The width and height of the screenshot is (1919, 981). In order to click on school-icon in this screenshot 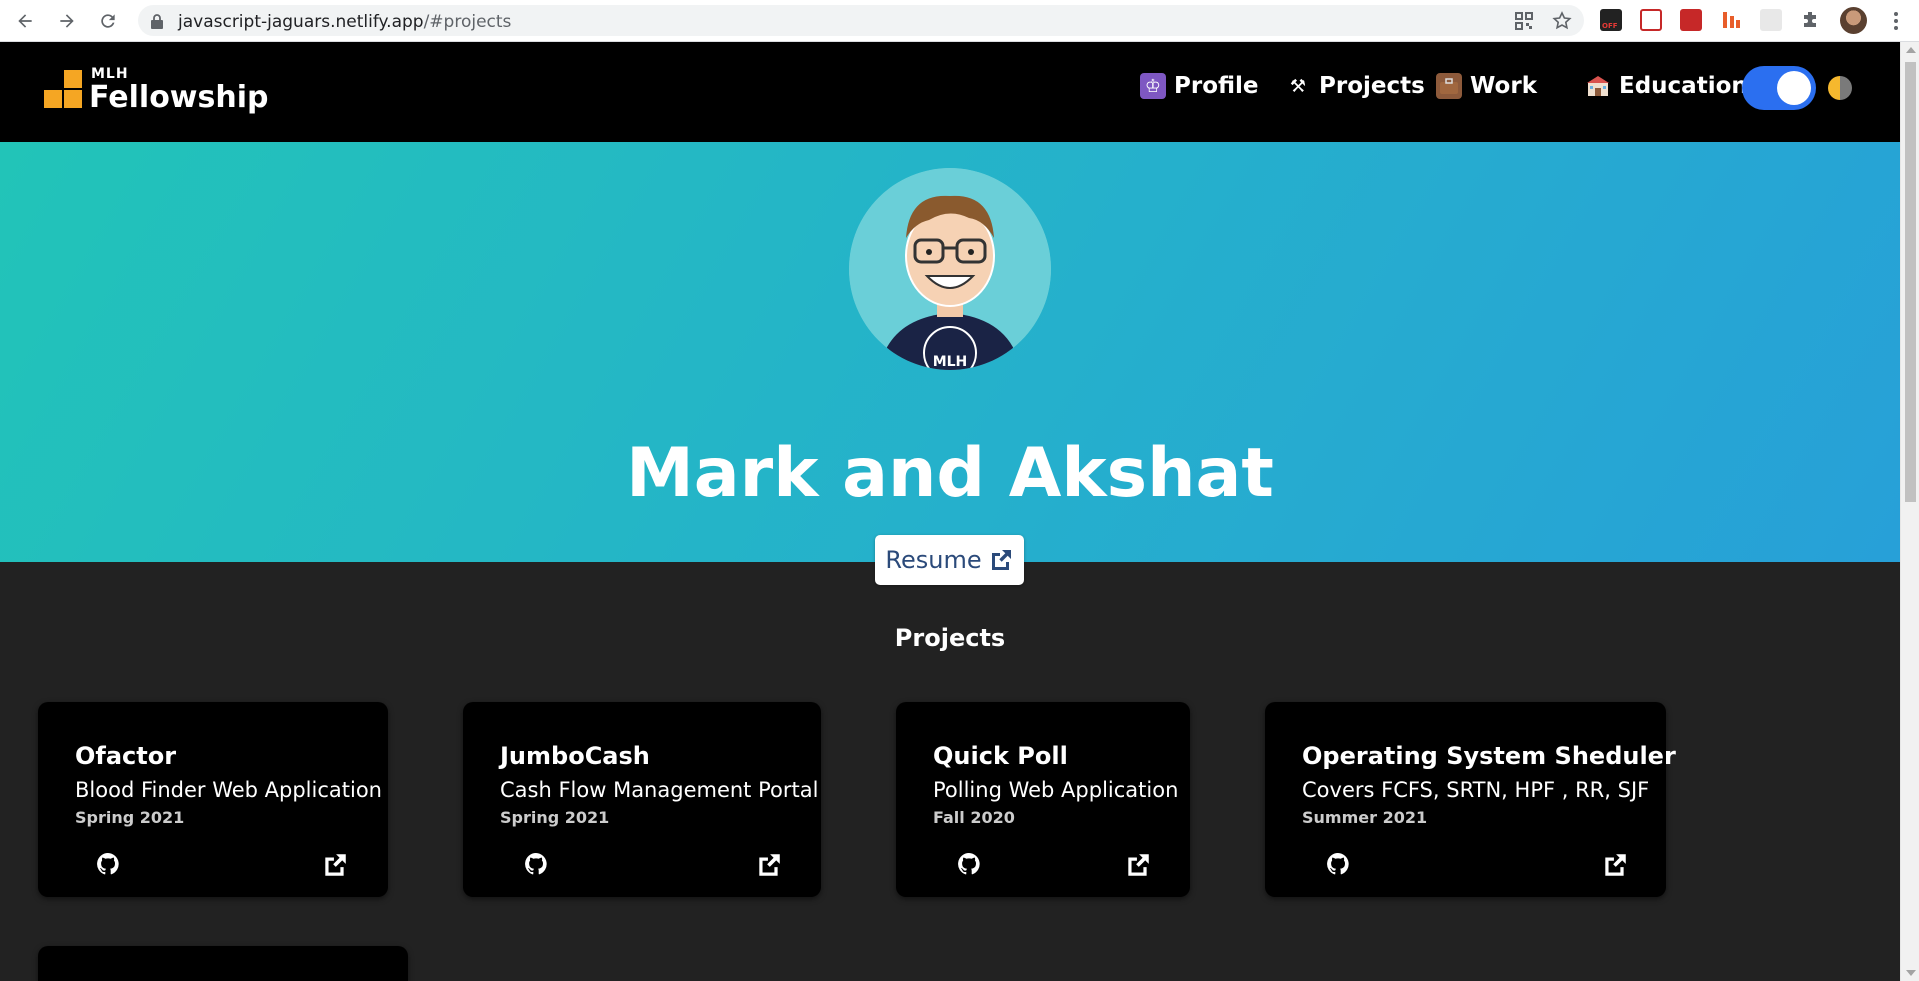, I will do `click(1598, 86)`.